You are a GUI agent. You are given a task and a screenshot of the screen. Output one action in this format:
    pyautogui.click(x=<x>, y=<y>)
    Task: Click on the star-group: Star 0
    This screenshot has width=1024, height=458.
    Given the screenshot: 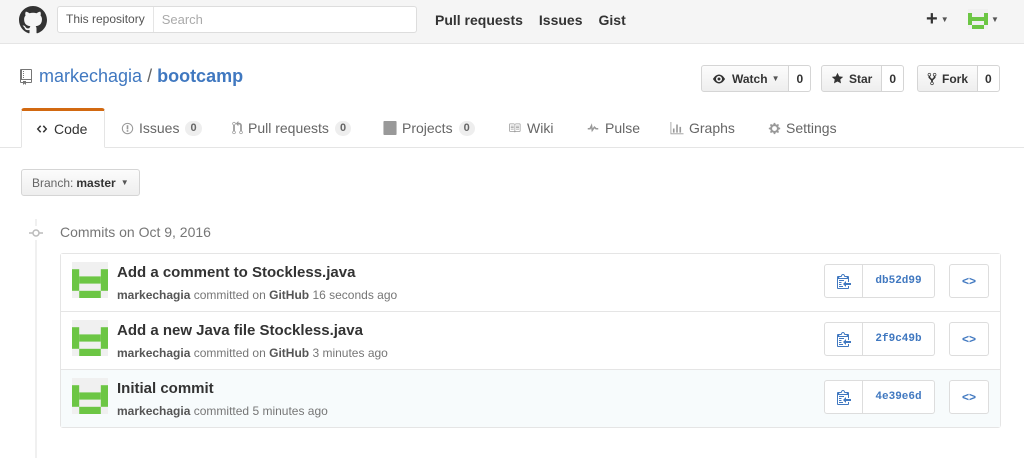 What is the action you would take?
    pyautogui.click(x=863, y=78)
    